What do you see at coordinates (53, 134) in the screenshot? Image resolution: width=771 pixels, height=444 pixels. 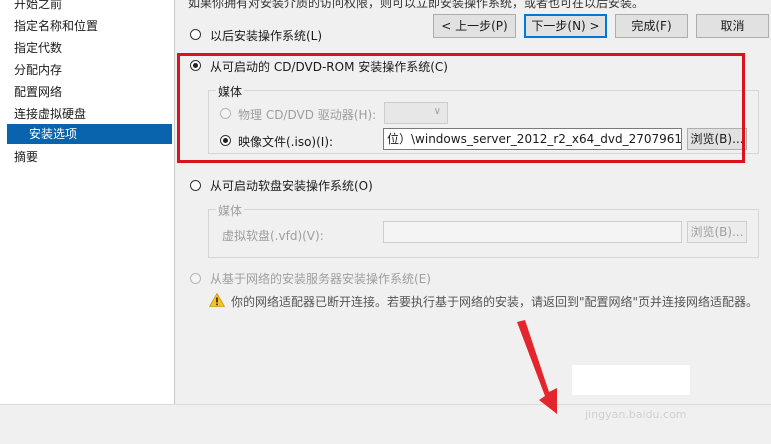 I see `sidebar-item-label: 安装选项` at bounding box center [53, 134].